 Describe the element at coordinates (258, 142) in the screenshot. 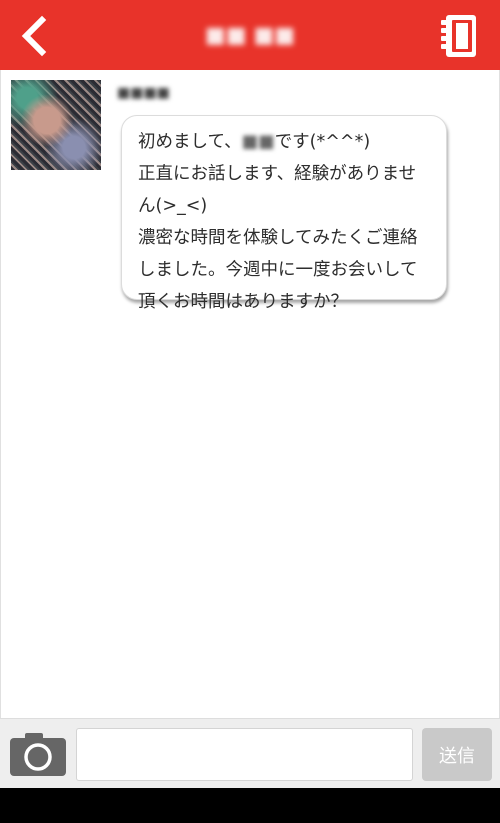

I see `redacted-name: ■■` at that location.